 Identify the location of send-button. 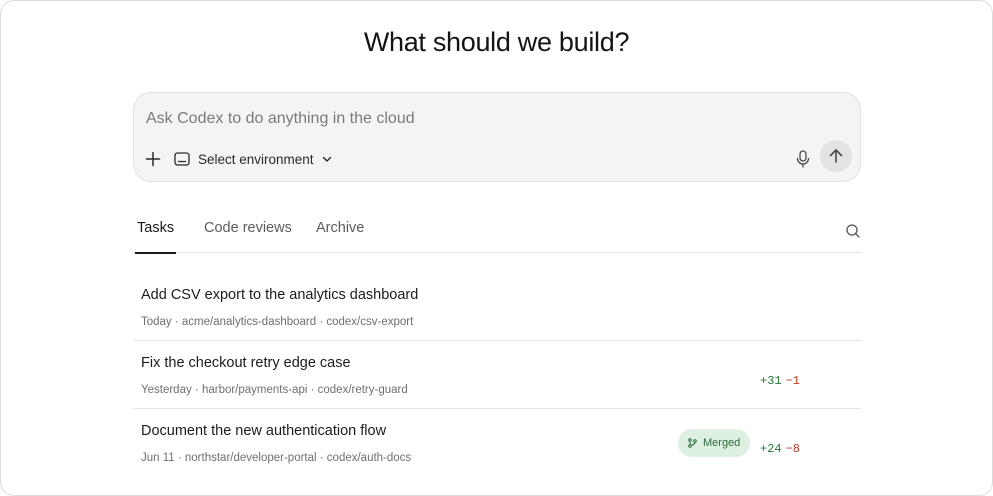
(836, 156).